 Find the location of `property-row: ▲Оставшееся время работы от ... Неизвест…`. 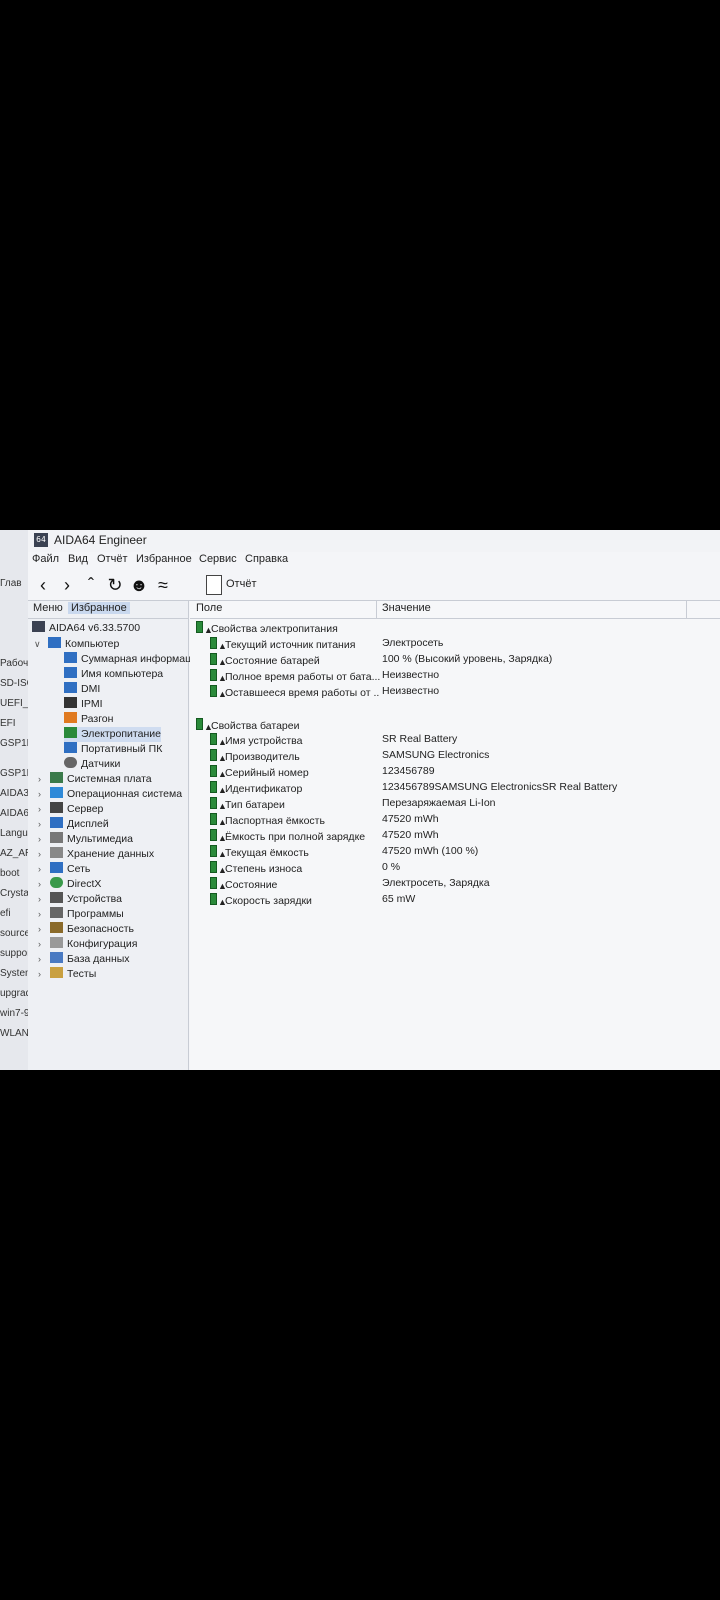

property-row: ▲Оставшееся время работы от ... Неизвест… is located at coordinates (455, 692).